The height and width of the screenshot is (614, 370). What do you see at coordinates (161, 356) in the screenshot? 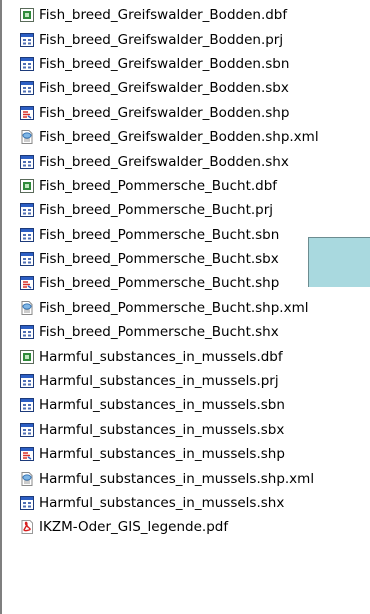
I see `file-name: Harmful_substances_in_mussels.dbf` at bounding box center [161, 356].